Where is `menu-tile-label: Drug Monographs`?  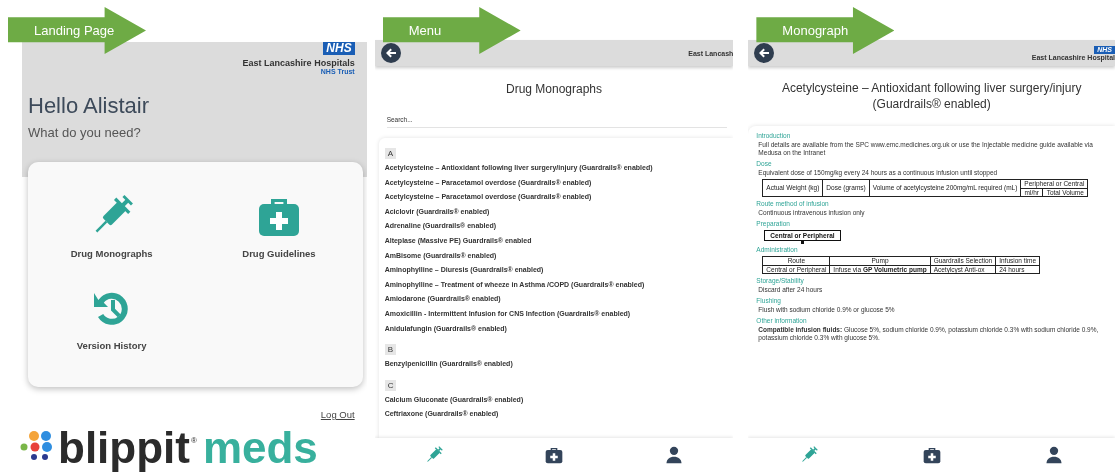 menu-tile-label: Drug Monographs is located at coordinates (111, 253).